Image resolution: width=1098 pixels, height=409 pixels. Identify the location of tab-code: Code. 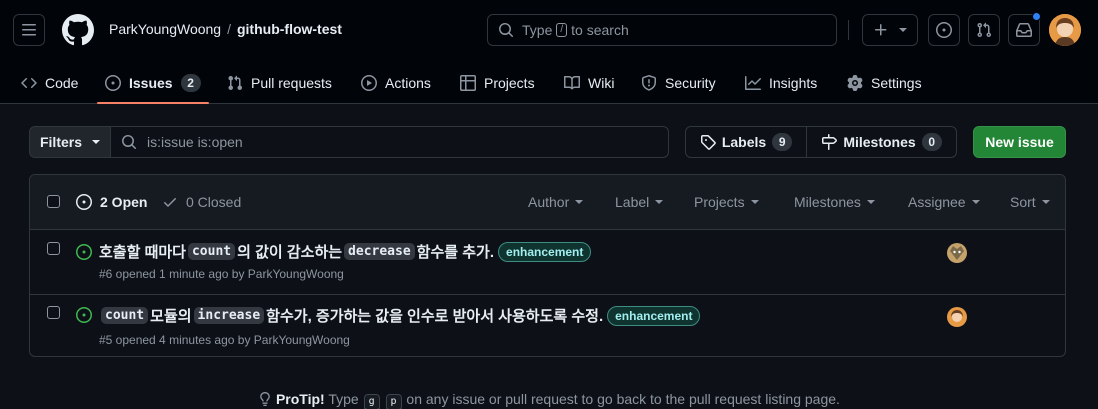
(49, 82).